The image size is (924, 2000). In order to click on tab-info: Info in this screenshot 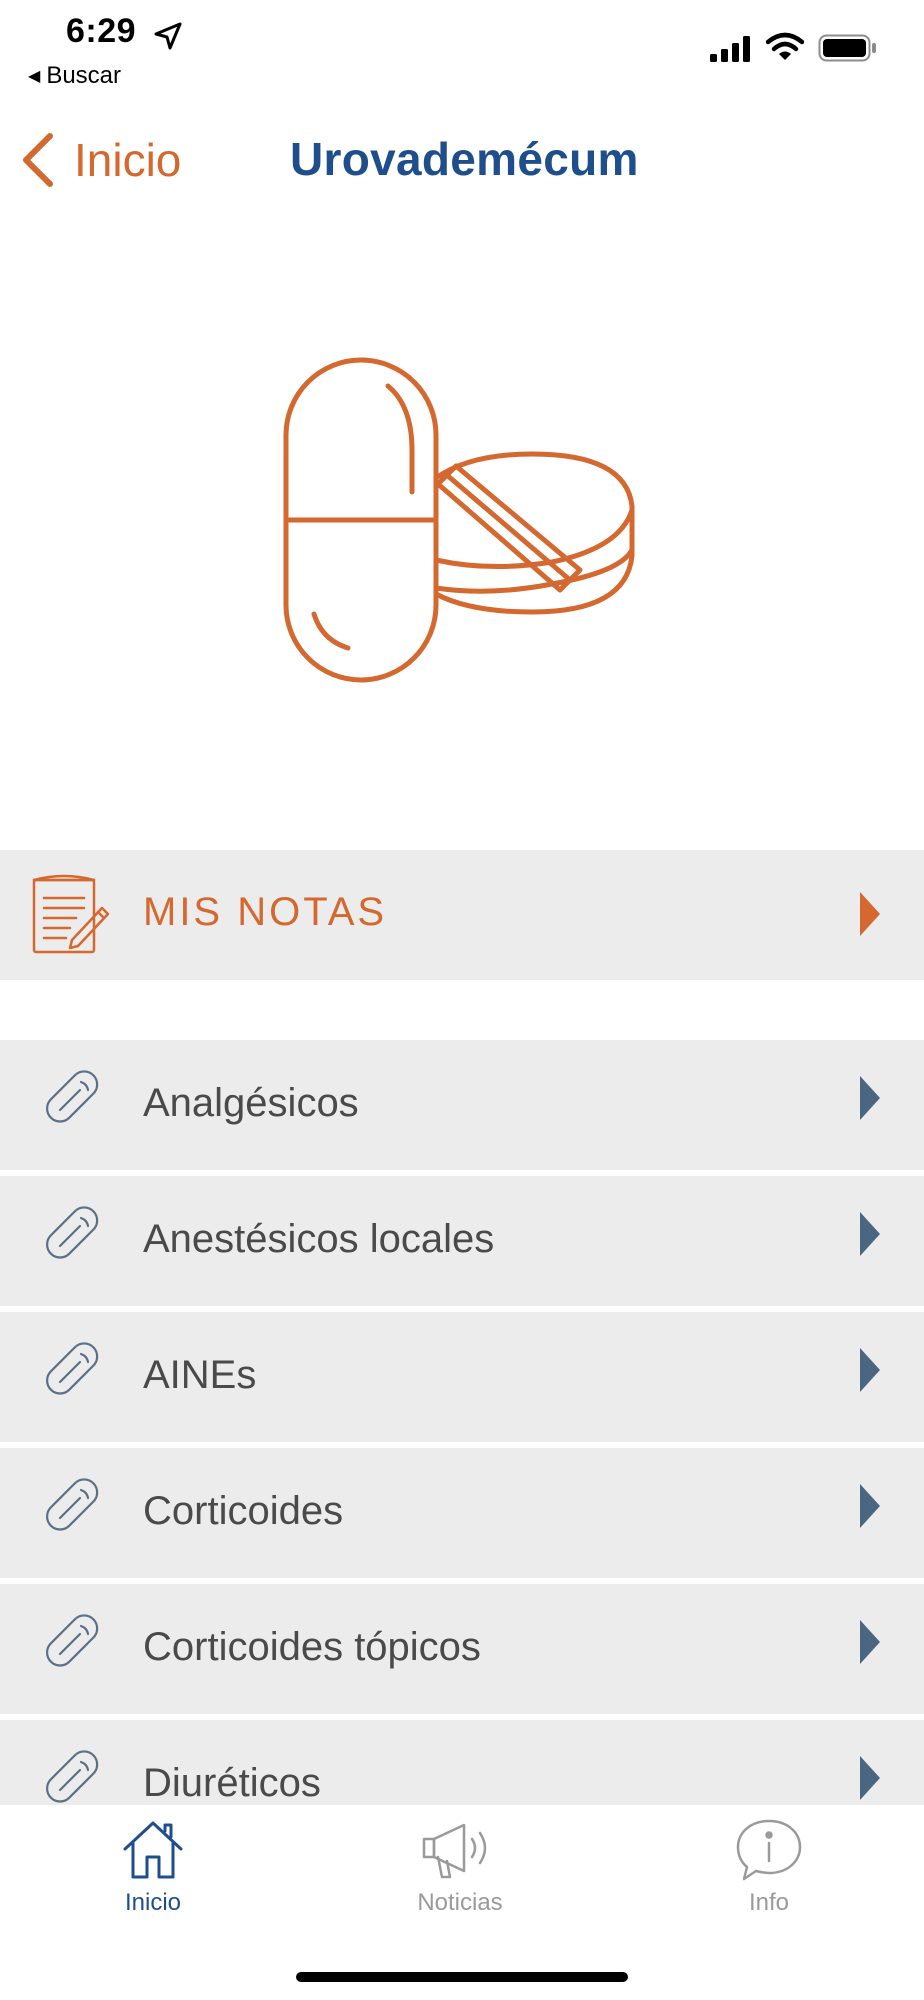, I will do `click(769, 1877)`.